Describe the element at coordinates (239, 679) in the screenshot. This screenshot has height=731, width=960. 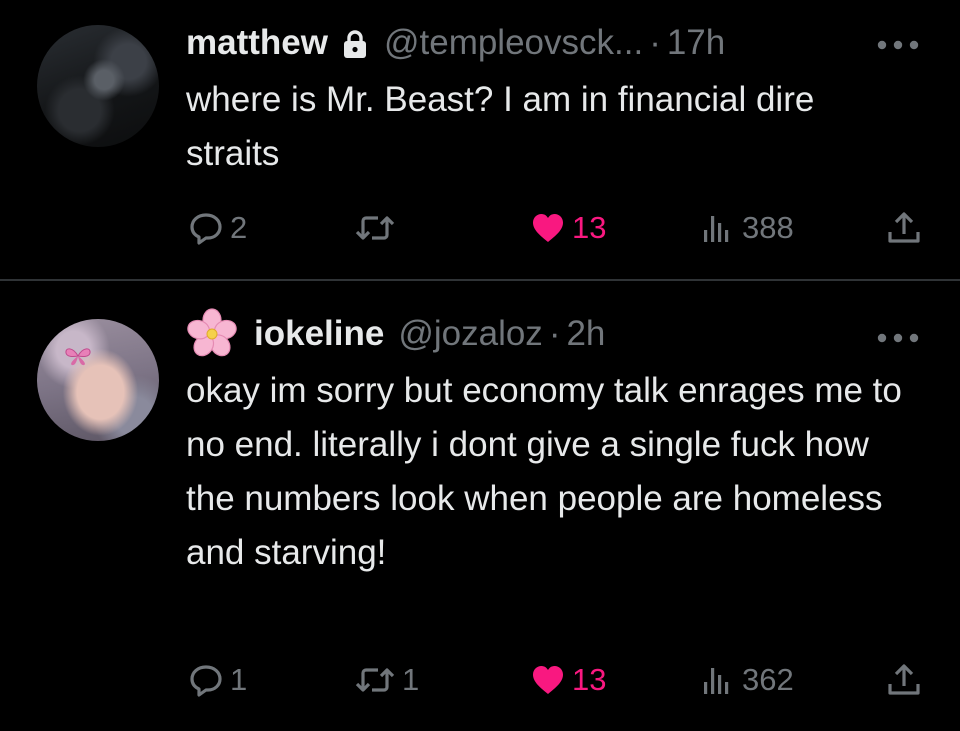
I see `reply-count: 1` at that location.